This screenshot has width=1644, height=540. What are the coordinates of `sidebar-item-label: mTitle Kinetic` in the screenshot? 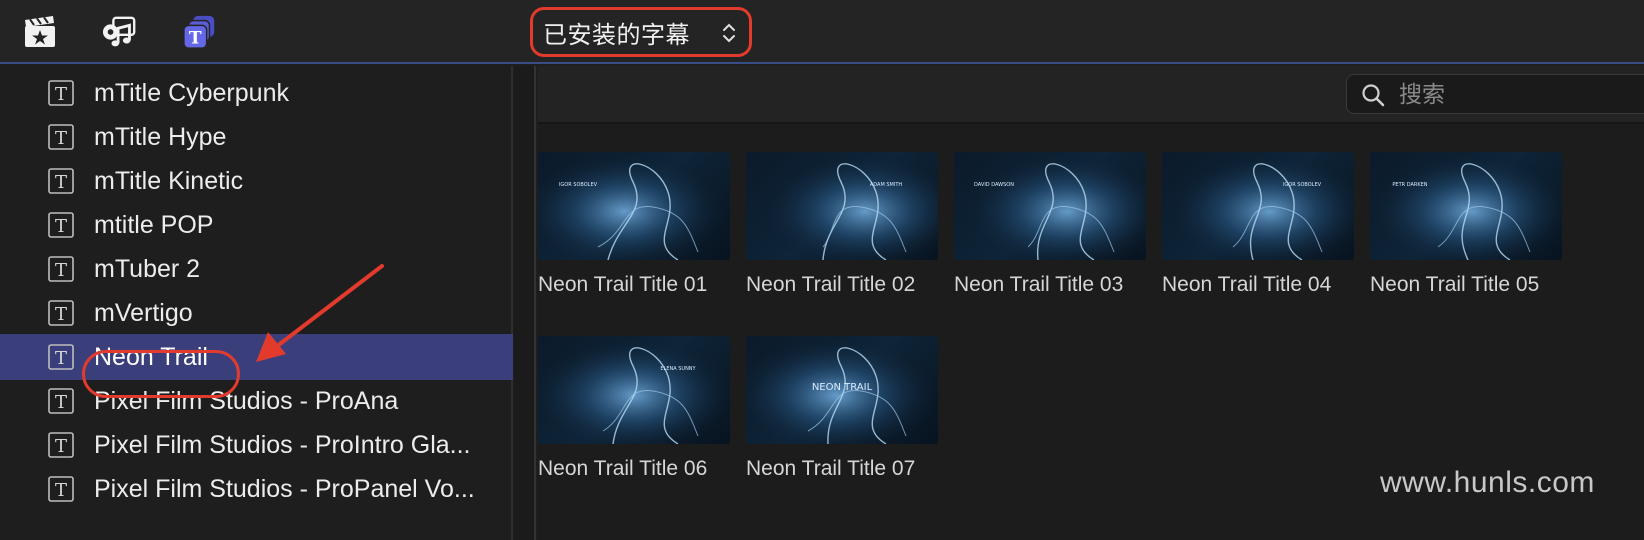 It's located at (169, 180).